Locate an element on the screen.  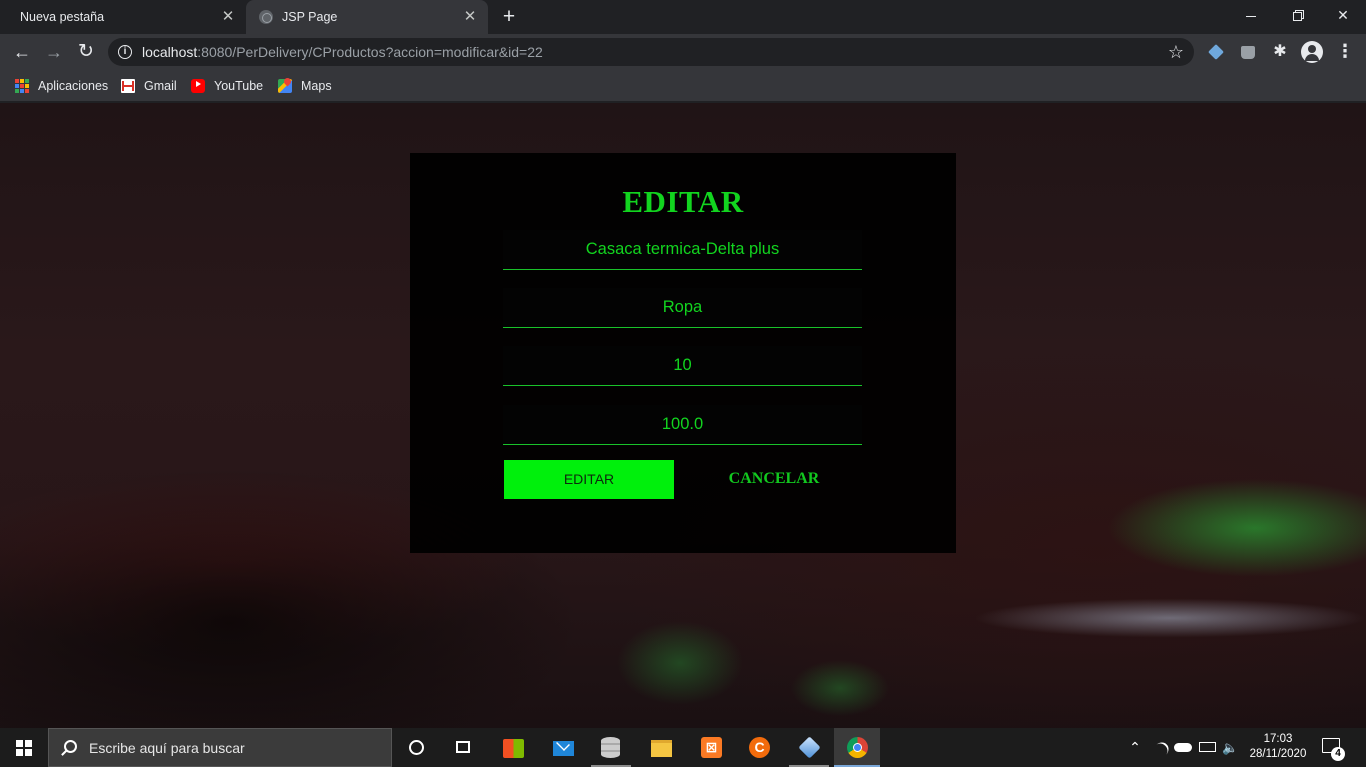
cancel-link: CANCELAR is located at coordinates (774, 479).